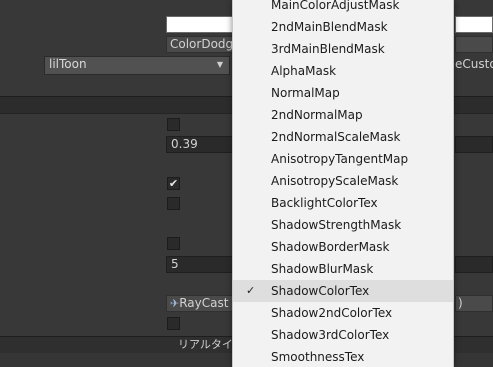 Image resolution: width=493 pixels, height=367 pixels. Describe the element at coordinates (336, 137) in the screenshot. I see `menu-item-label: 2ndNormalScaleMask` at that location.